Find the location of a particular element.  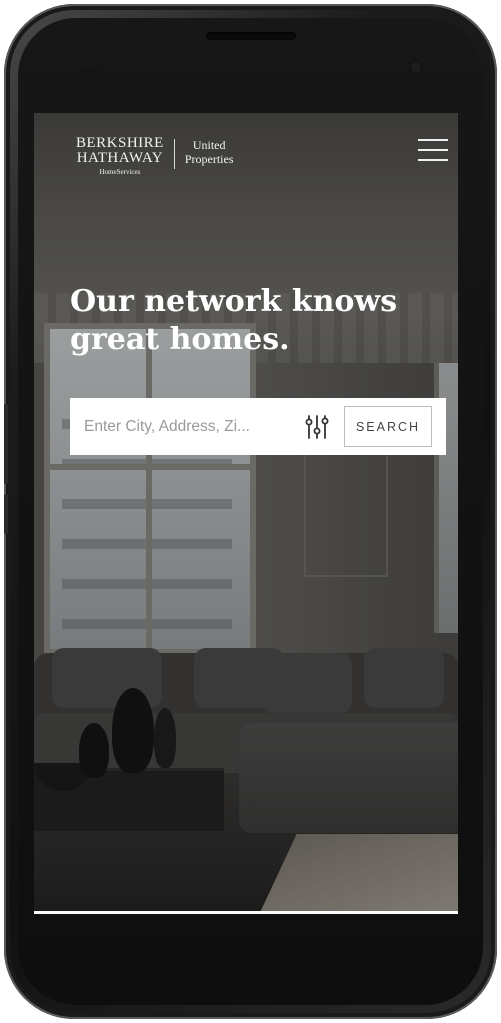

logo-line-2: HATHAWAY is located at coordinates (120, 158).